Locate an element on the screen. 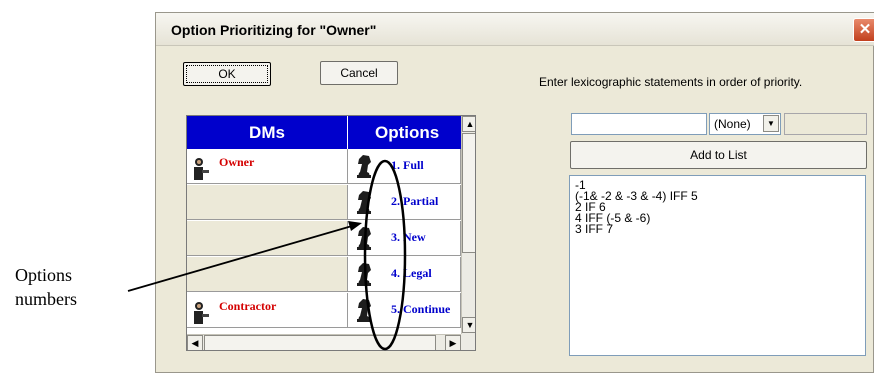 The width and height of the screenshot is (874, 373). option-select: (None) ▼ is located at coordinates (745, 124).